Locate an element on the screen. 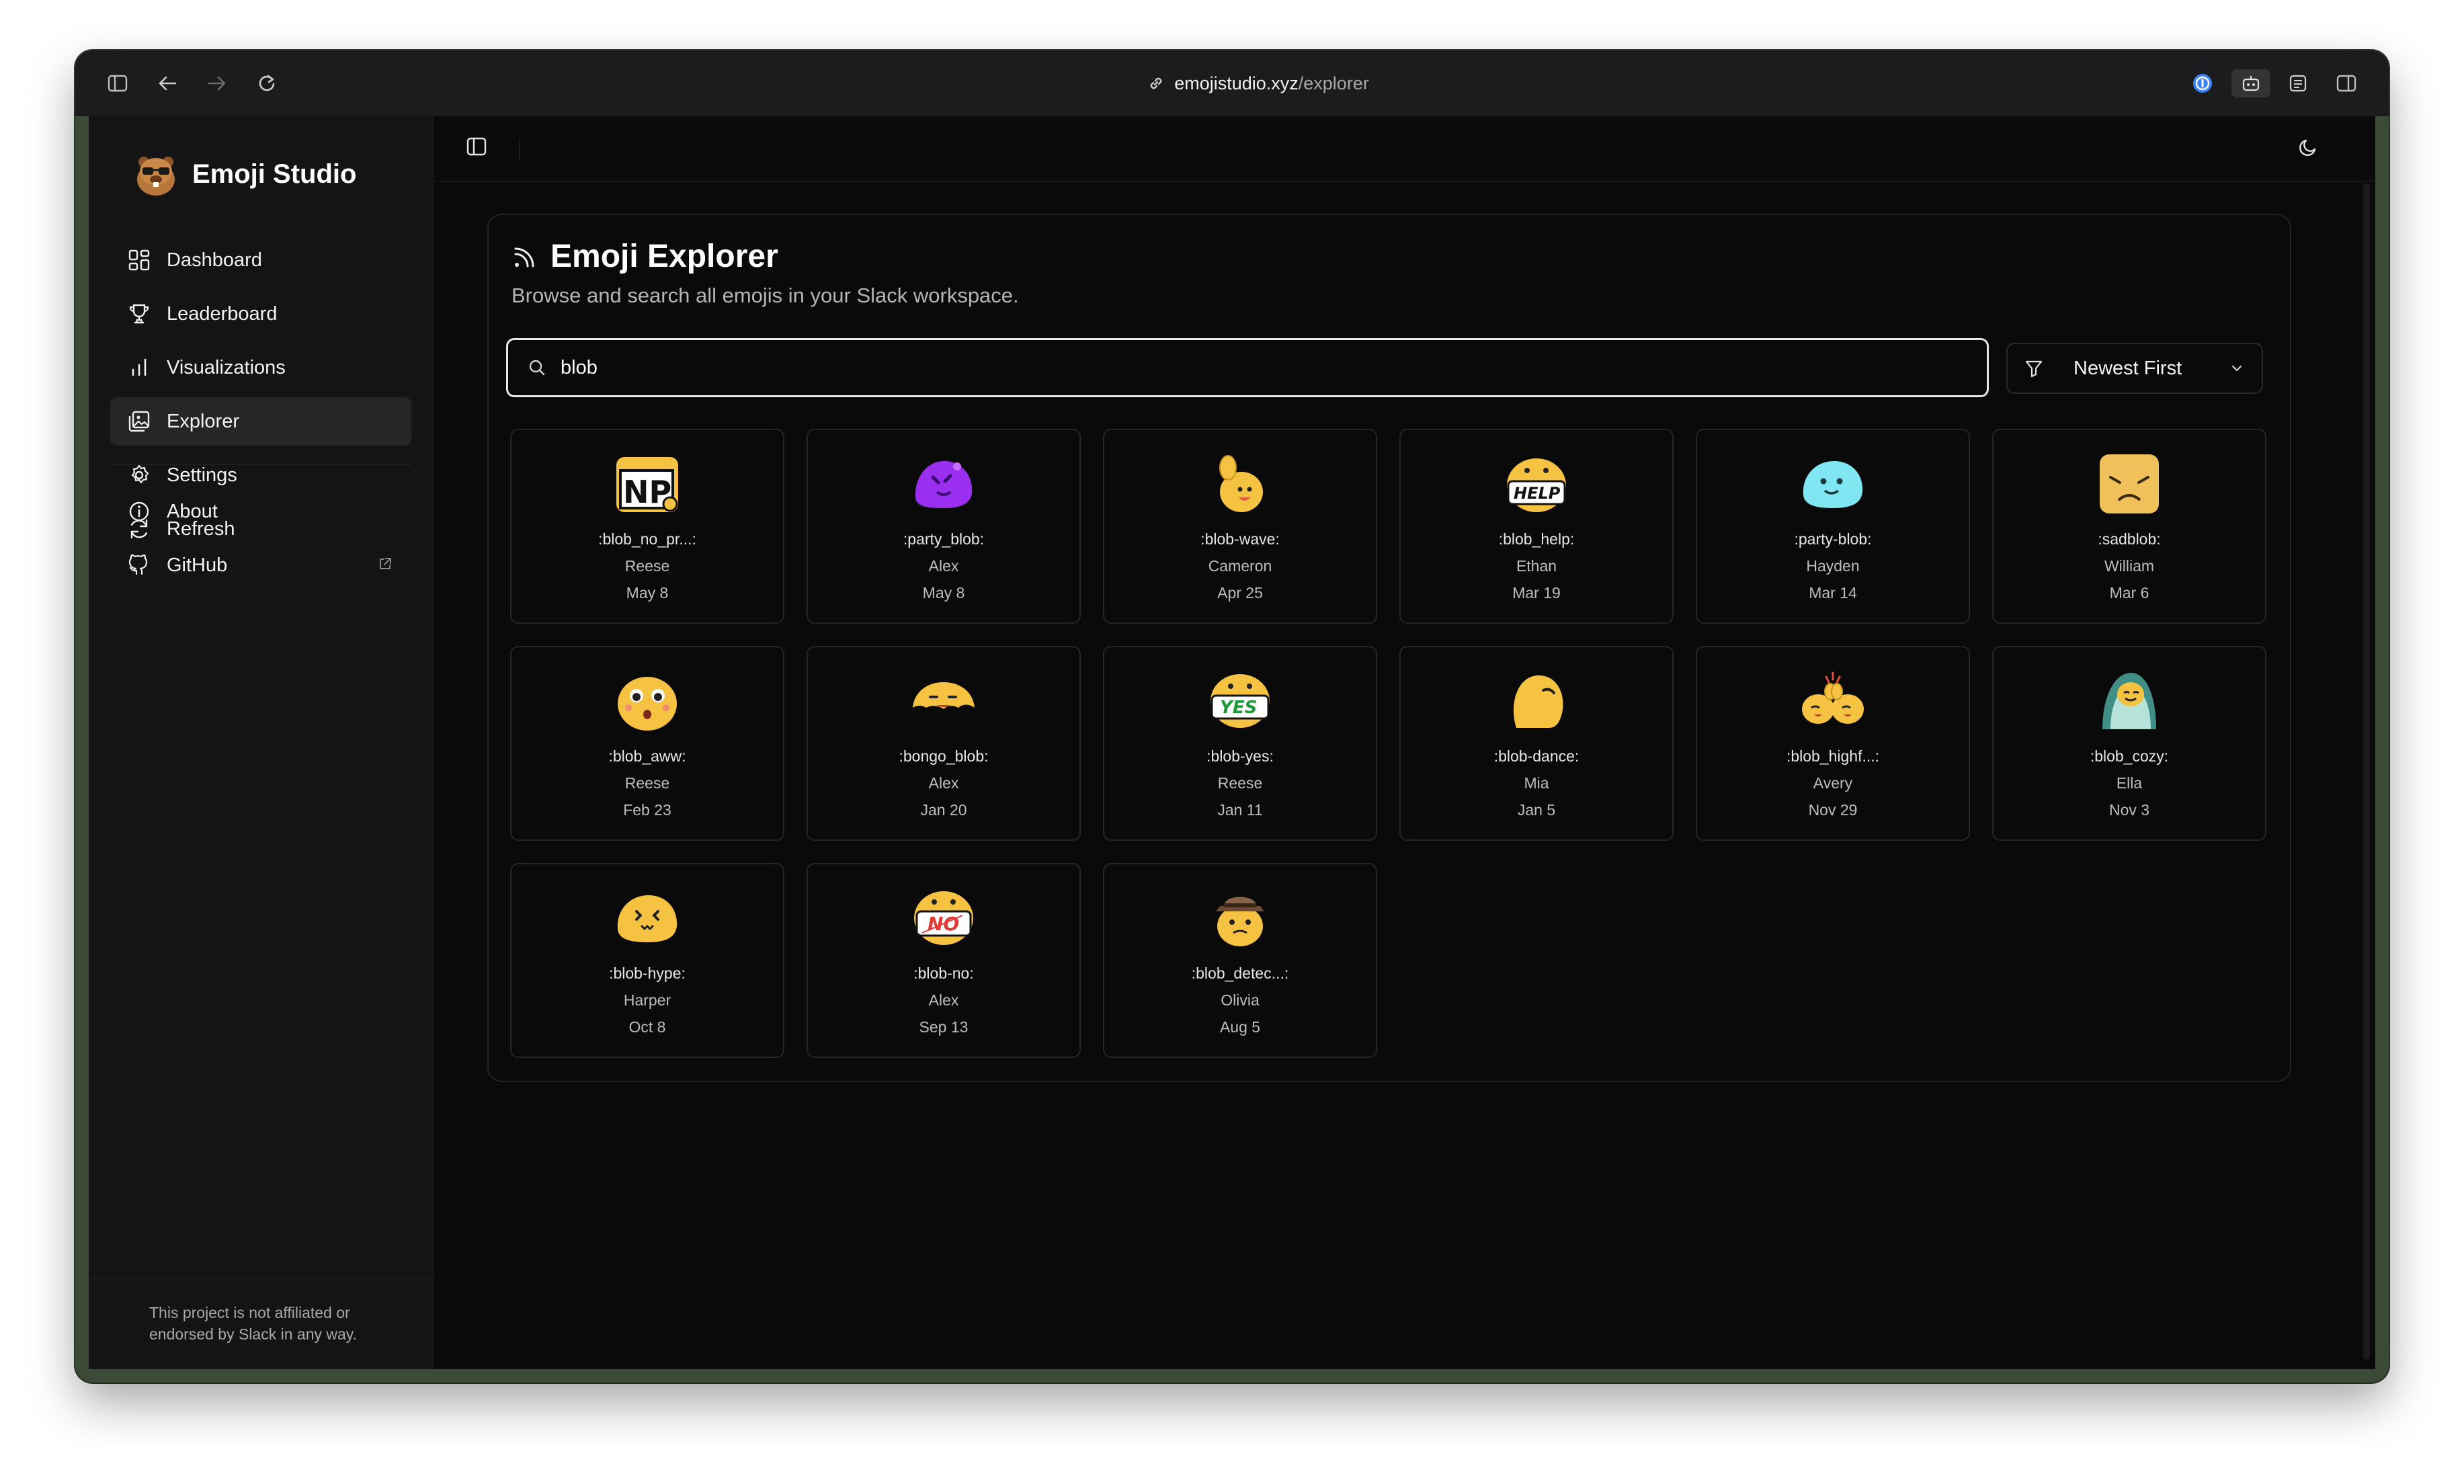 This screenshot has height=1484, width=2464. sort-select: Newest First is located at coordinates (2134, 368).